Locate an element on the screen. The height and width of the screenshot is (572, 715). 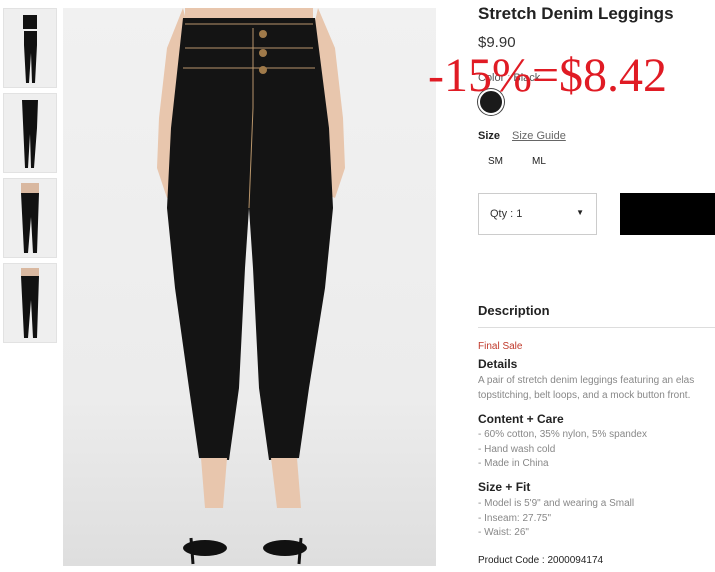
content-line: - Made in China is located at coordinates (513, 463).